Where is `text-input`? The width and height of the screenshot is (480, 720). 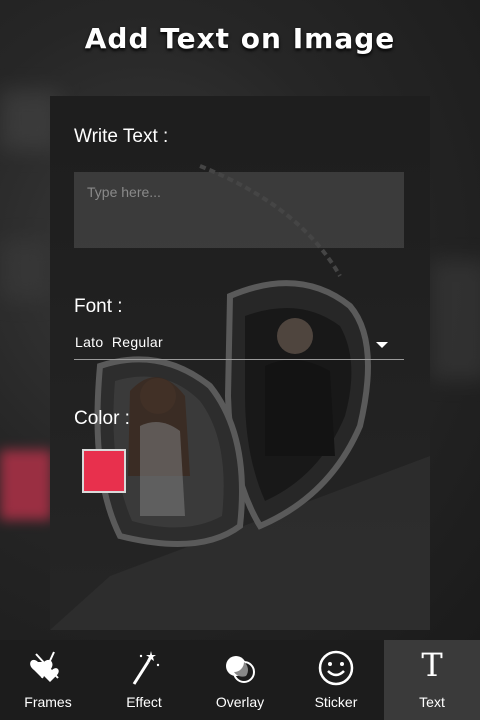
text-input is located at coordinates (239, 210).